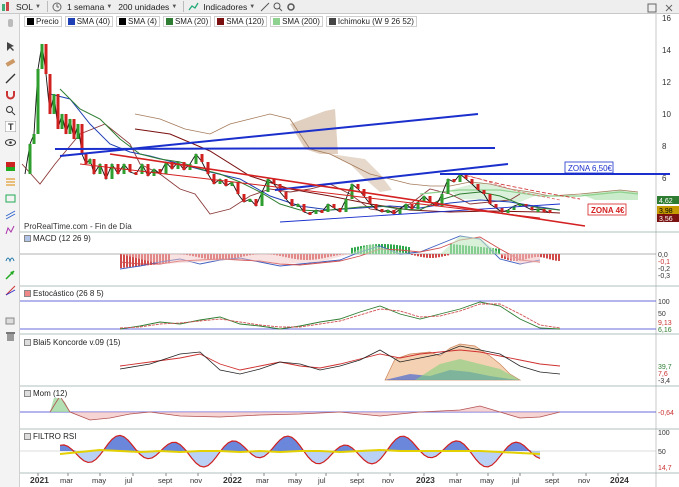 Image resolution: width=679 pixels, height=487 pixels. What do you see at coordinates (229, 7) in the screenshot?
I see `indicators-button: Indicadores ▼` at bounding box center [229, 7].